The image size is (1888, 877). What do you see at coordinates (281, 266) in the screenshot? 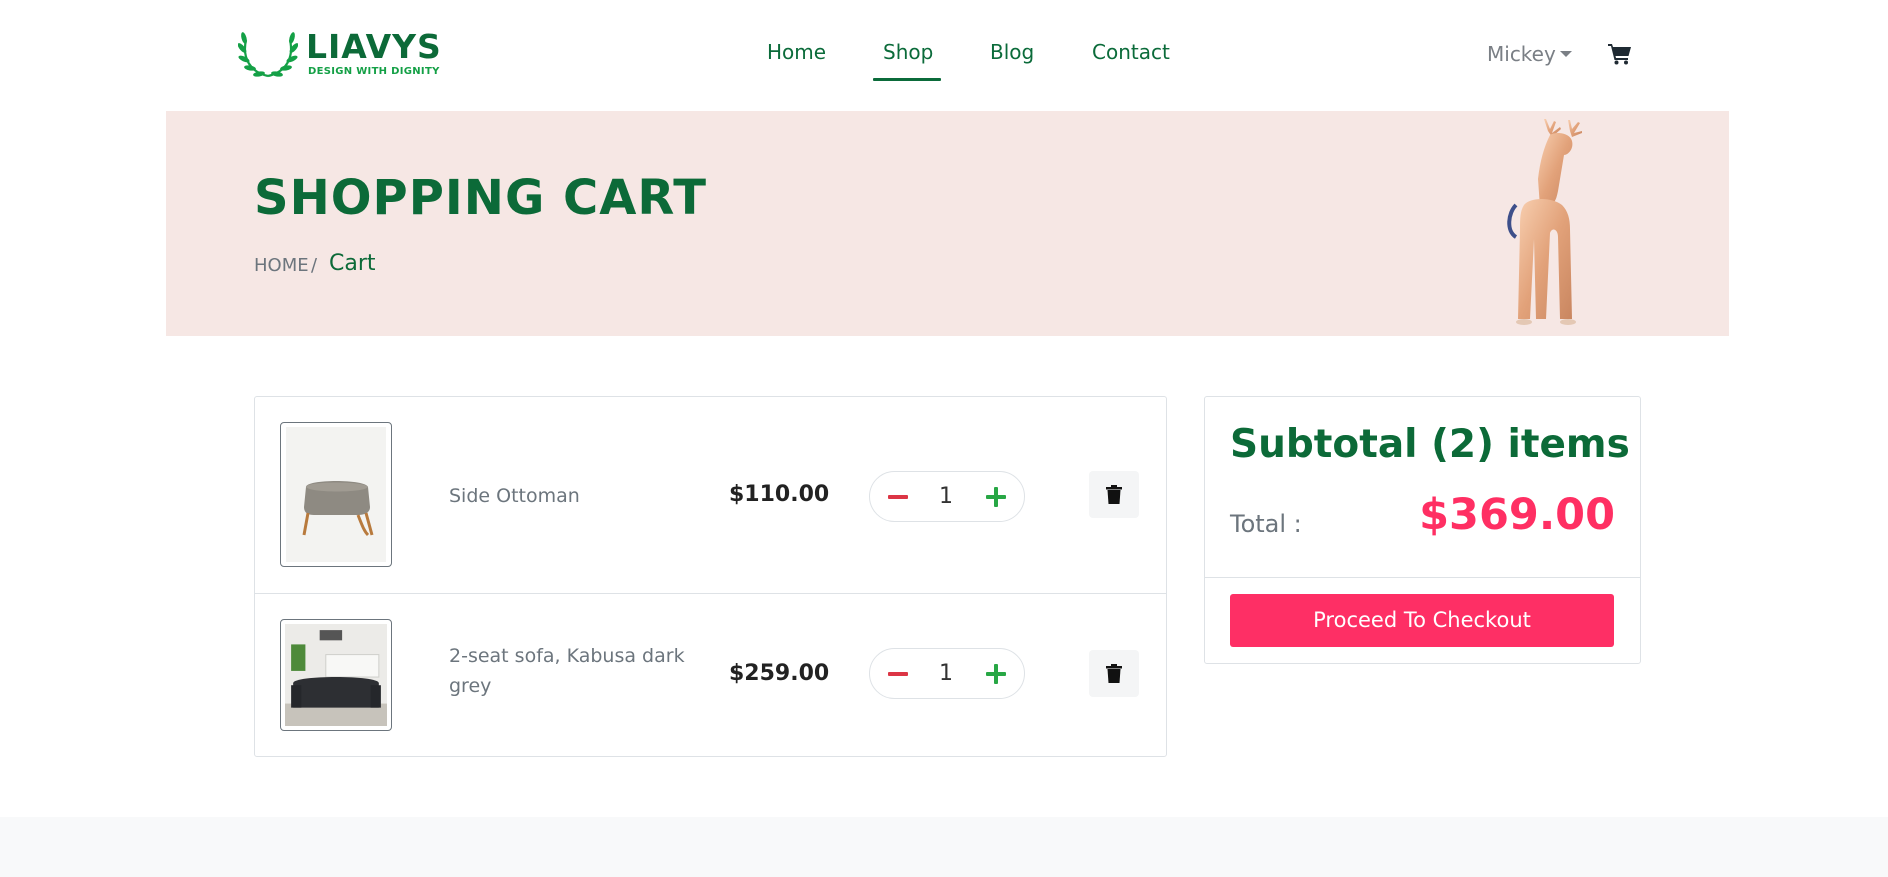
I see `breadcrumb-home: HOME` at bounding box center [281, 266].